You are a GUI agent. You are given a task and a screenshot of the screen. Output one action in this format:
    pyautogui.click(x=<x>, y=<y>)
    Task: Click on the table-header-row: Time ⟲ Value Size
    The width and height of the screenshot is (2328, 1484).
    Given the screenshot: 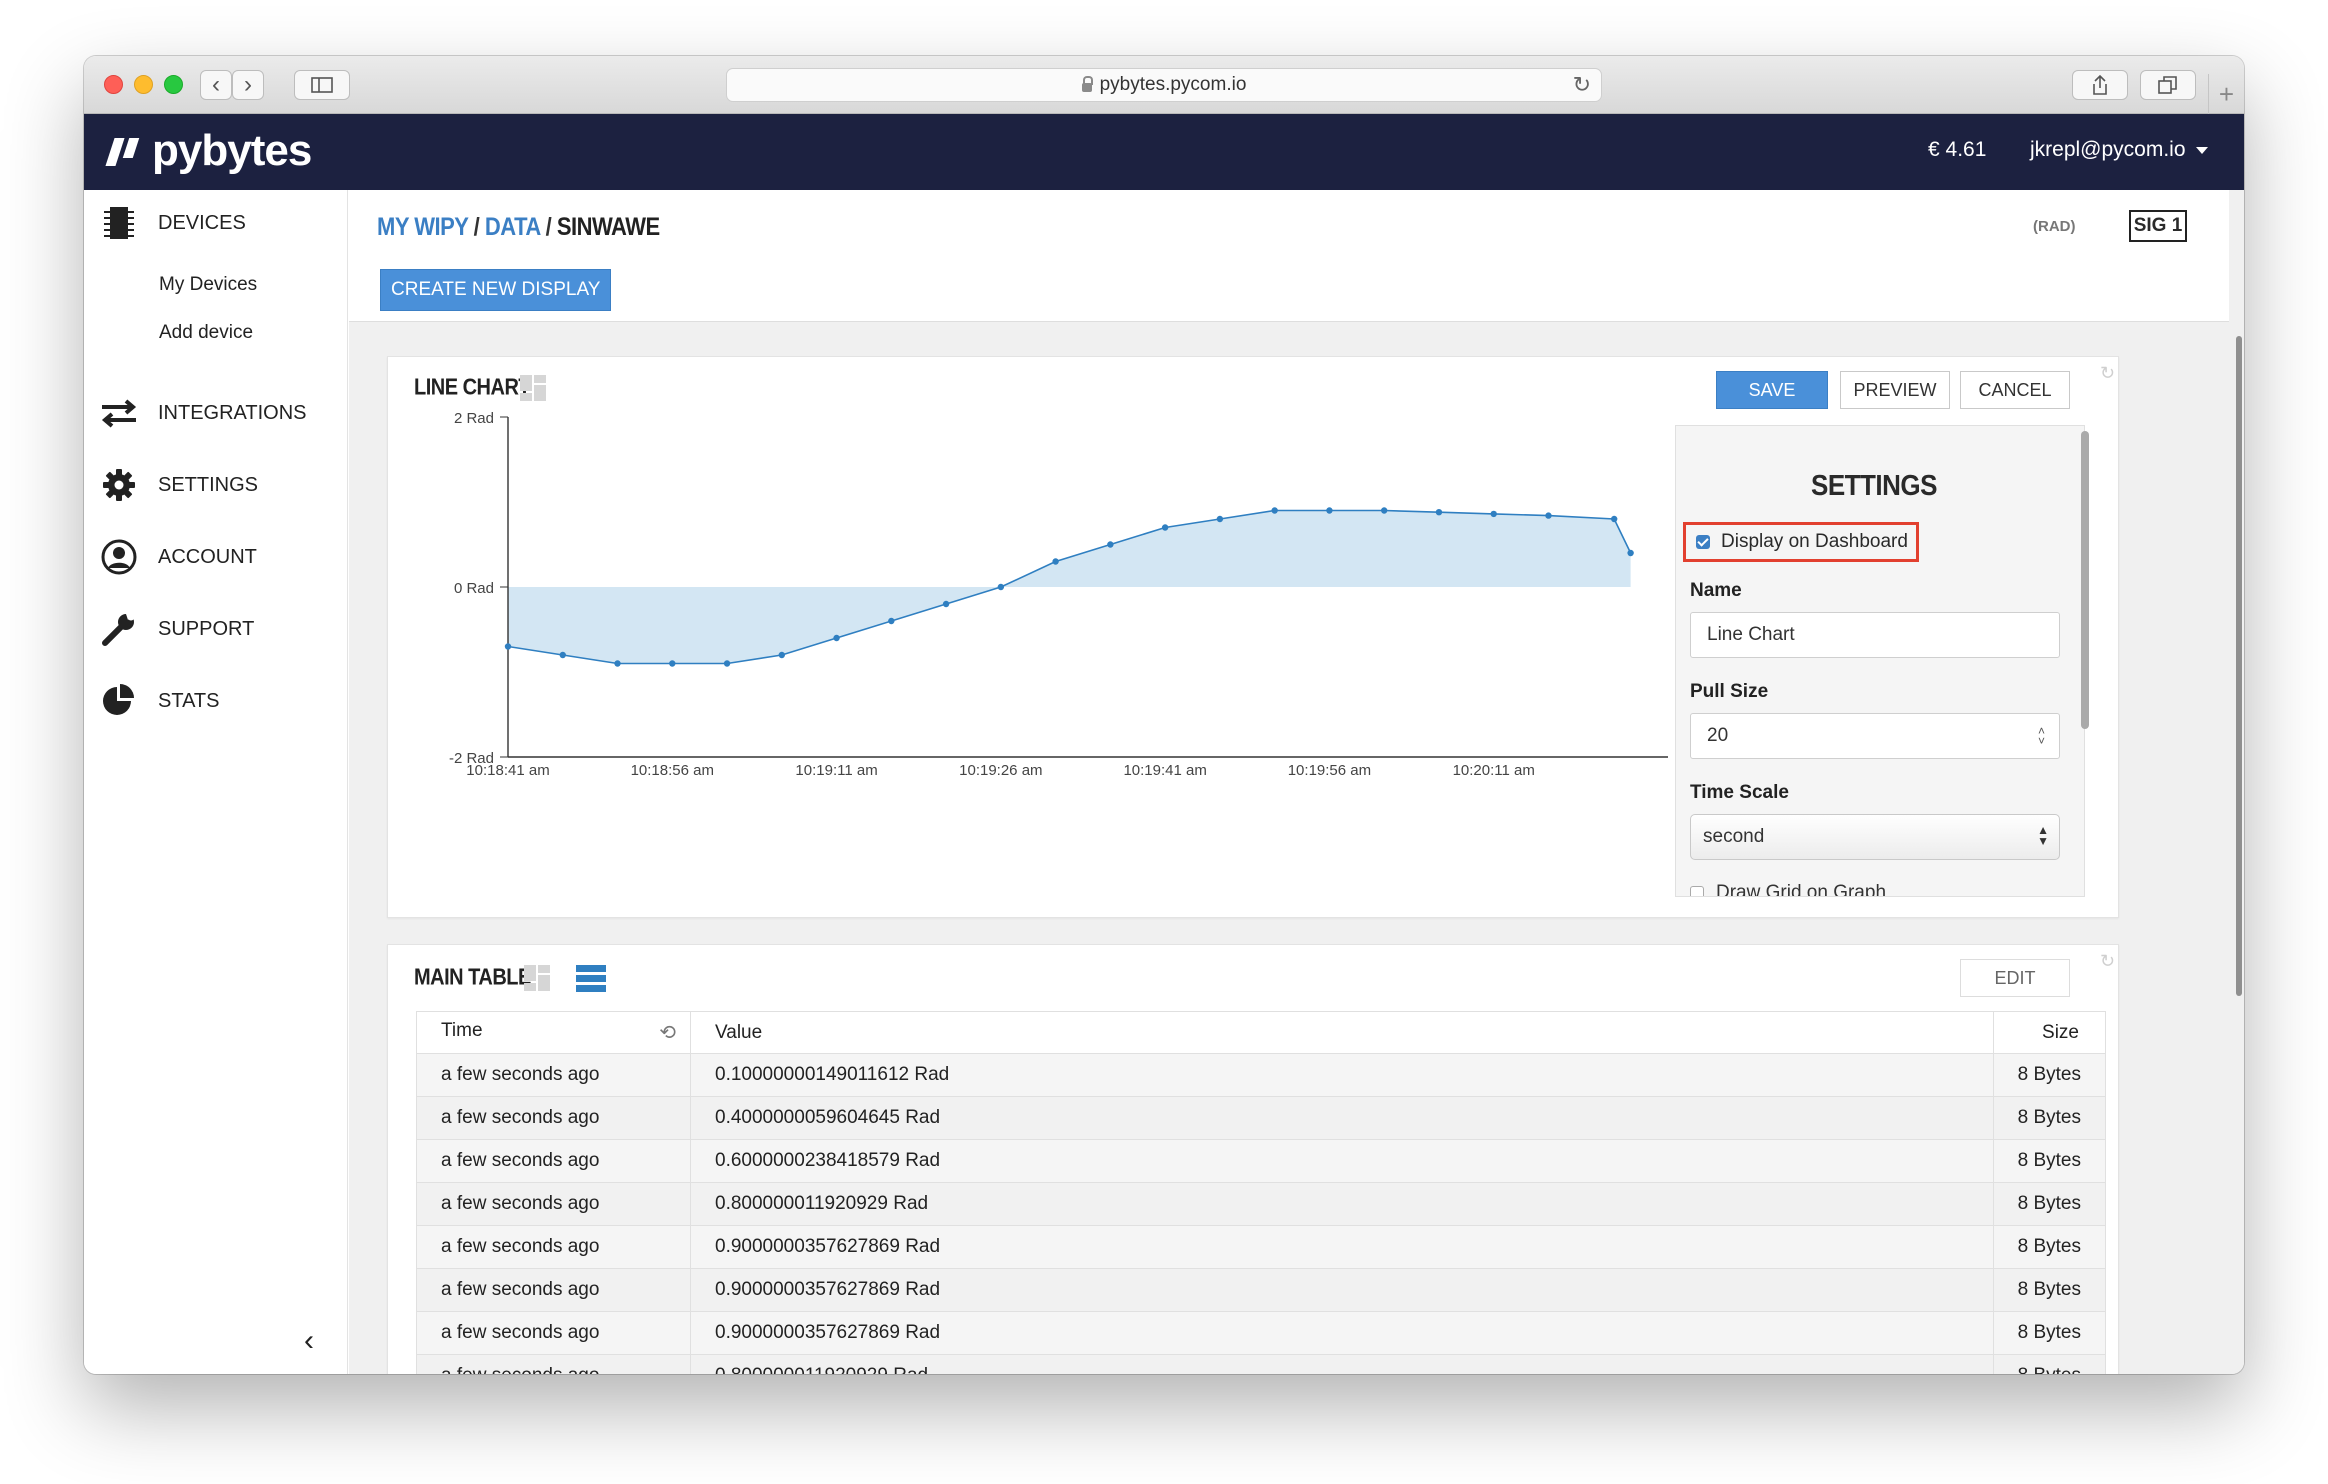 What is the action you would take?
    pyautogui.click(x=1261, y=1032)
    